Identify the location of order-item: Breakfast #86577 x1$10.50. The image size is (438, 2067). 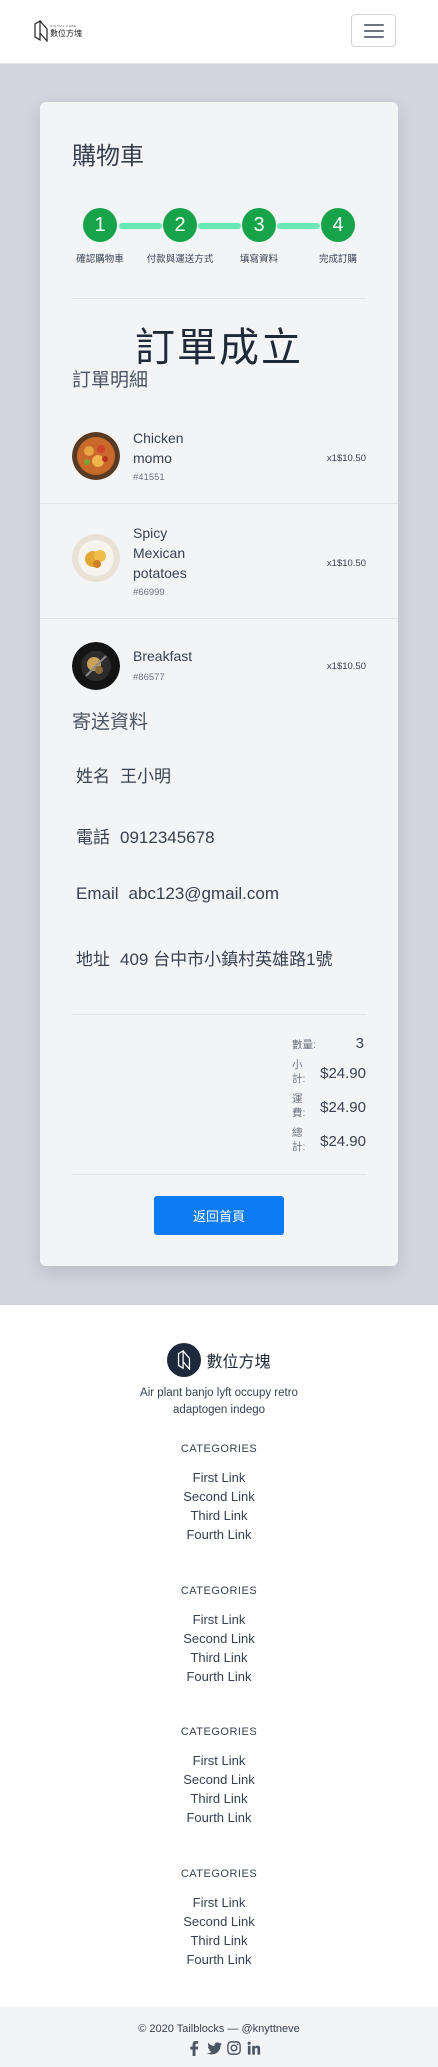
(219, 667).